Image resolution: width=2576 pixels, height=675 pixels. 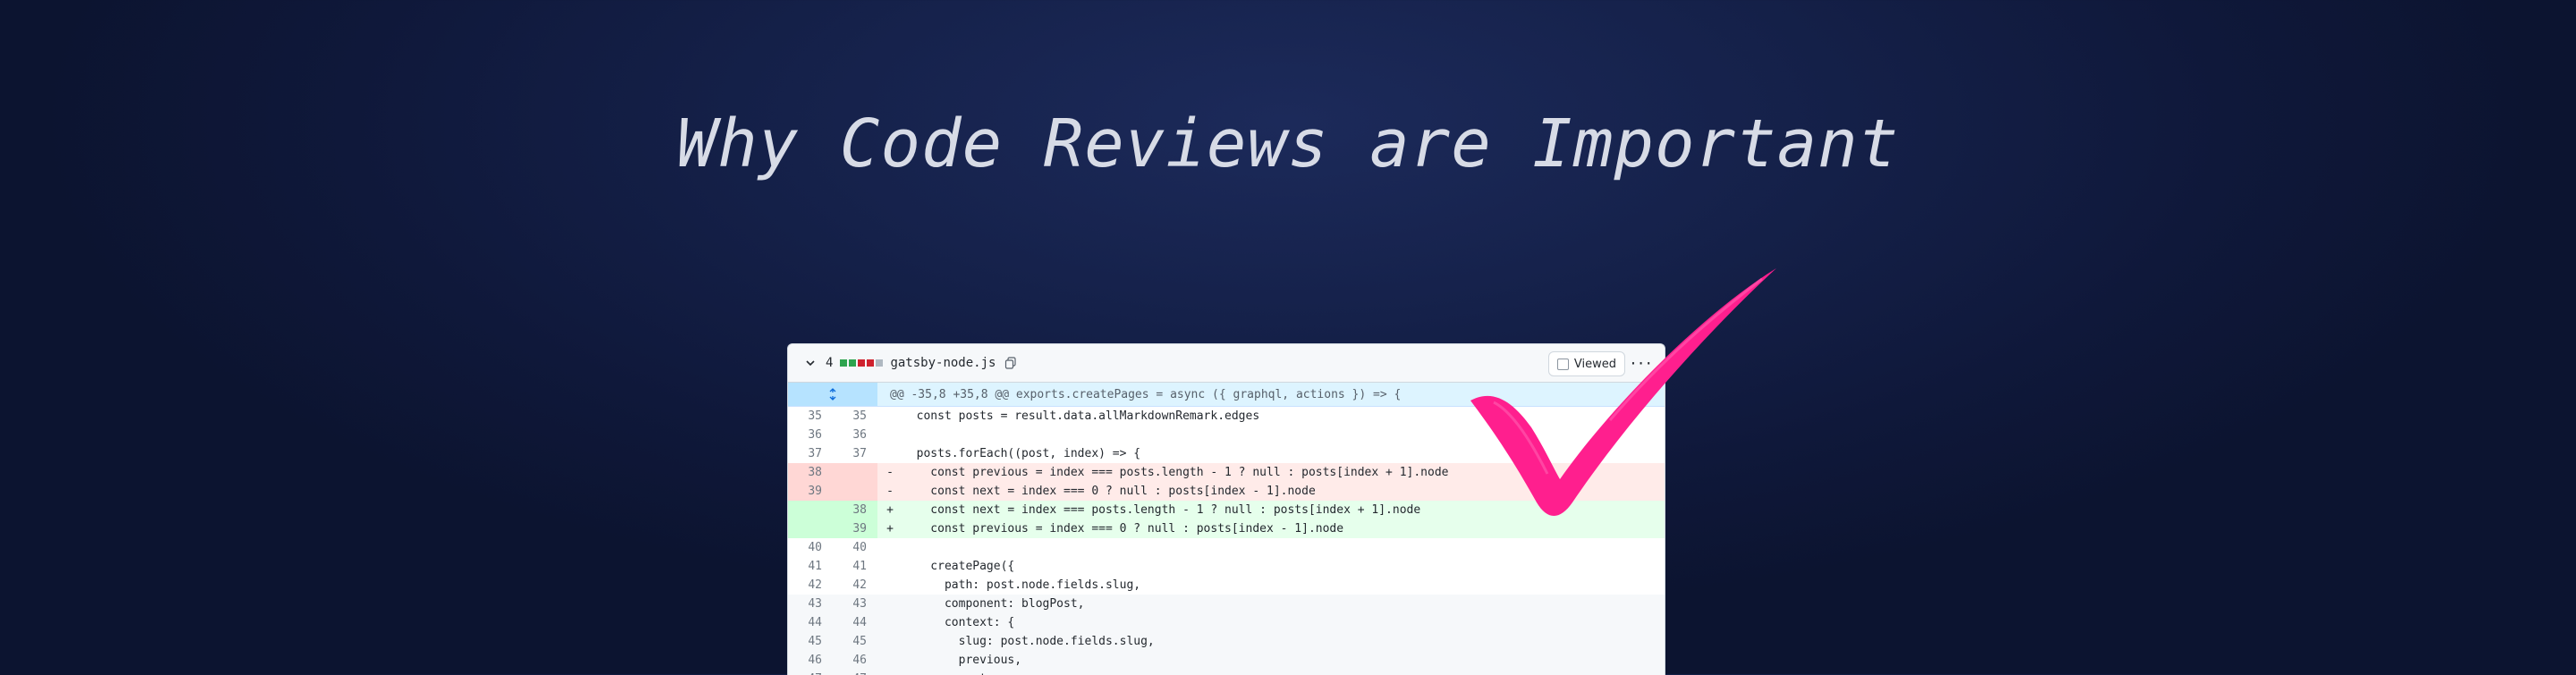 I want to click on code-text: context: {, so click(x=958, y=622).